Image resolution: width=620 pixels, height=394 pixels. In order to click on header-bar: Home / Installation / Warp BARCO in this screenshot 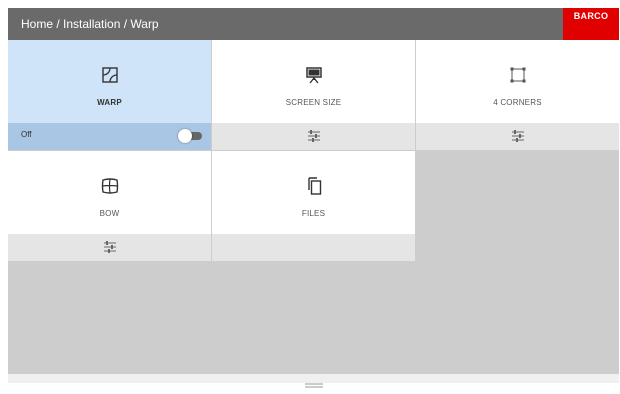, I will do `click(313, 24)`.